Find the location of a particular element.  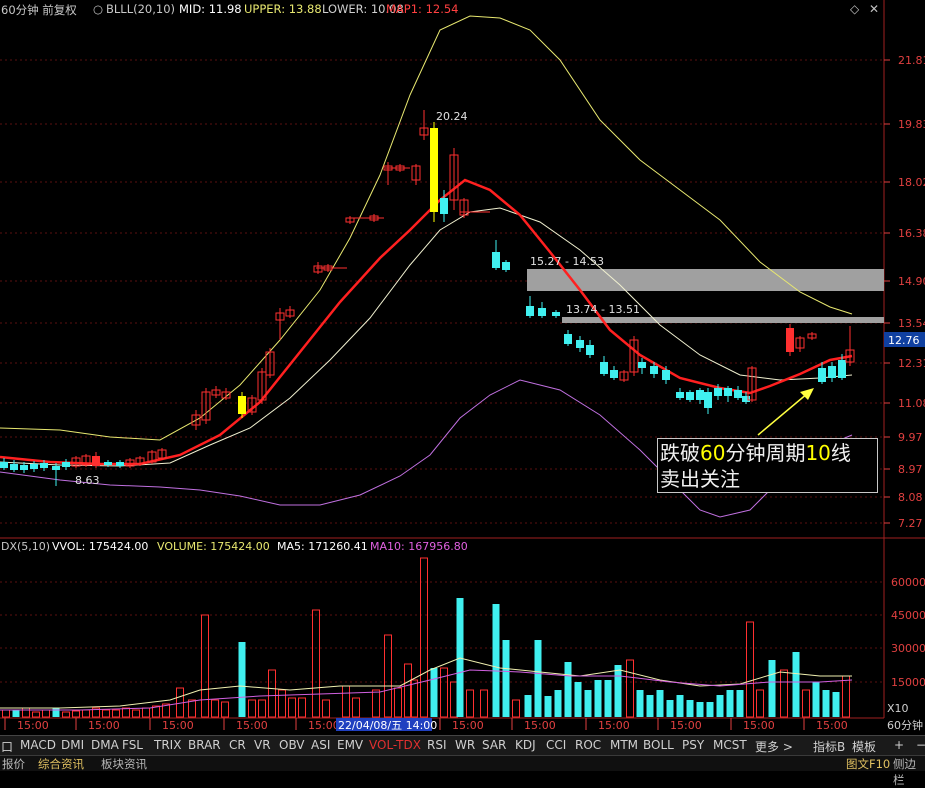

upper-value: UPPER: 13.88 is located at coordinates (283, 9).